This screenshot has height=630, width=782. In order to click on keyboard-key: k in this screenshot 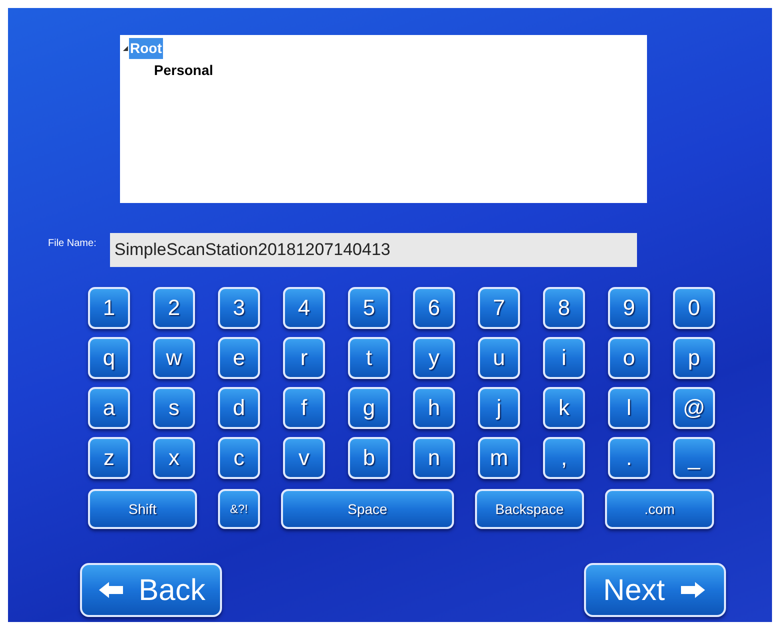, I will do `click(564, 408)`.